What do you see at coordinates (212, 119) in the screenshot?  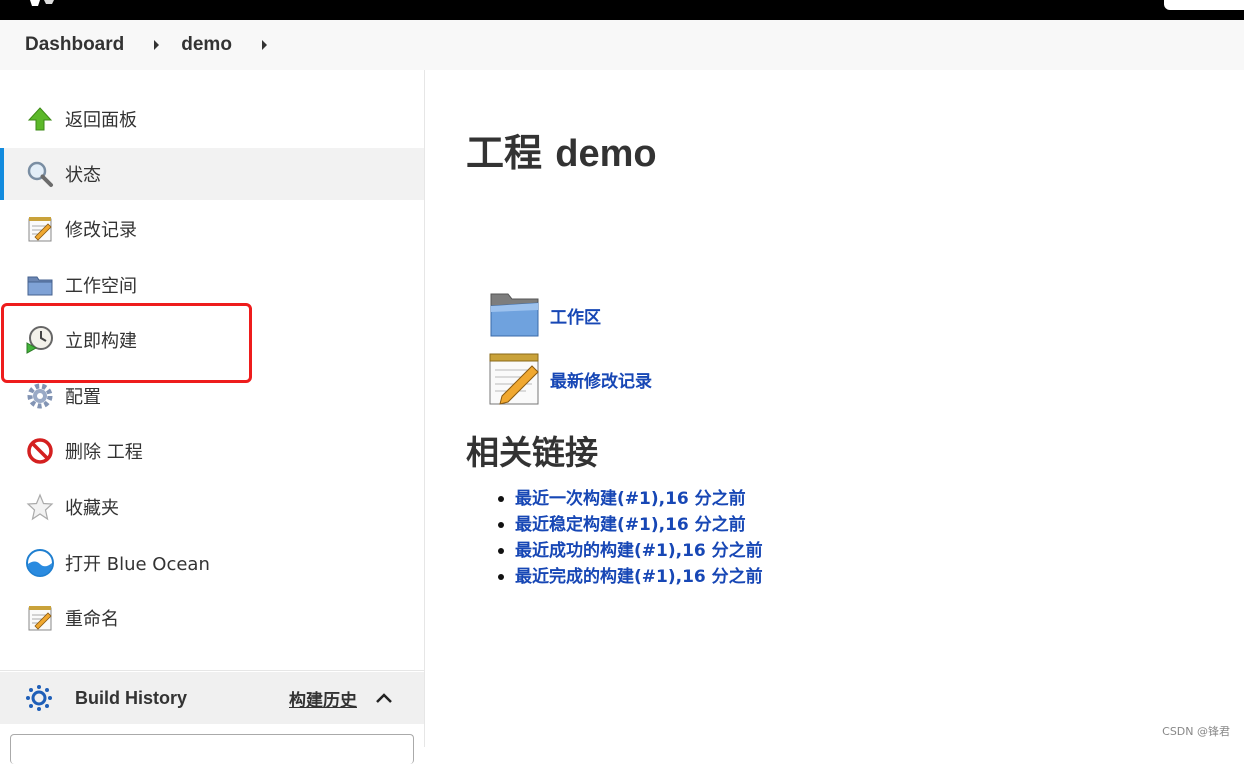 I see `task-back-to-dashboard: 返回面板` at bounding box center [212, 119].